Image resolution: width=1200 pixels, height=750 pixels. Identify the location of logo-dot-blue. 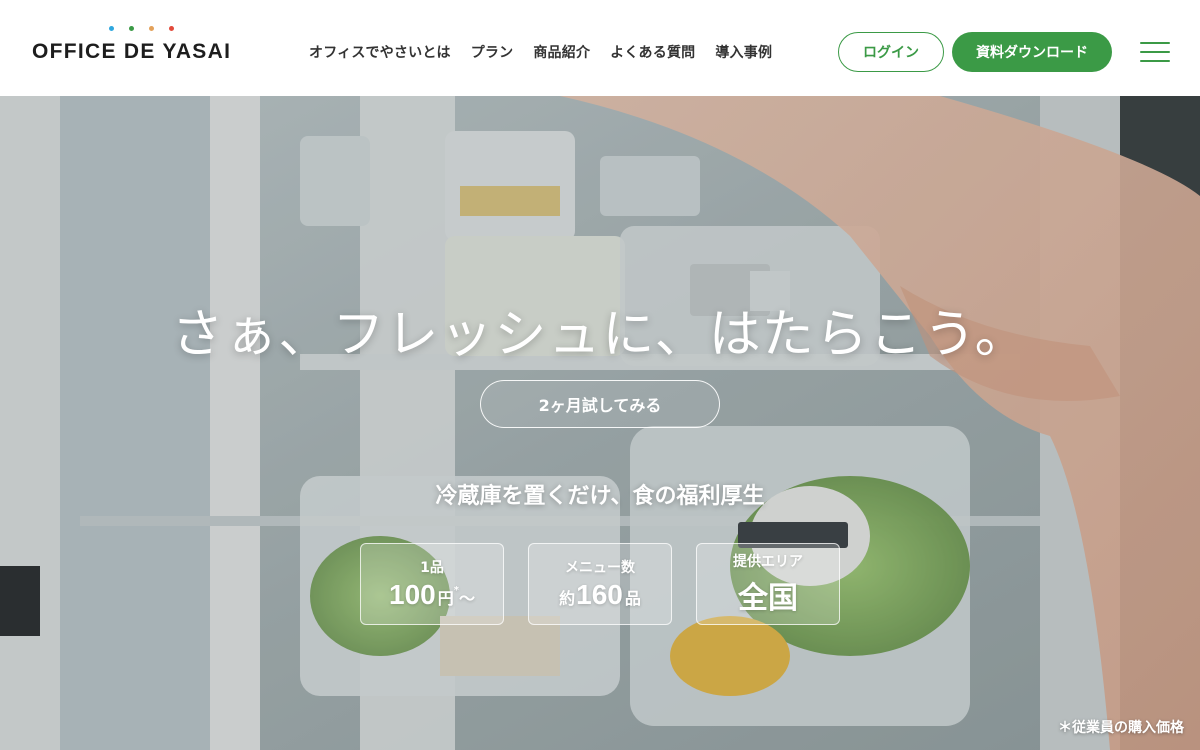
(111, 28).